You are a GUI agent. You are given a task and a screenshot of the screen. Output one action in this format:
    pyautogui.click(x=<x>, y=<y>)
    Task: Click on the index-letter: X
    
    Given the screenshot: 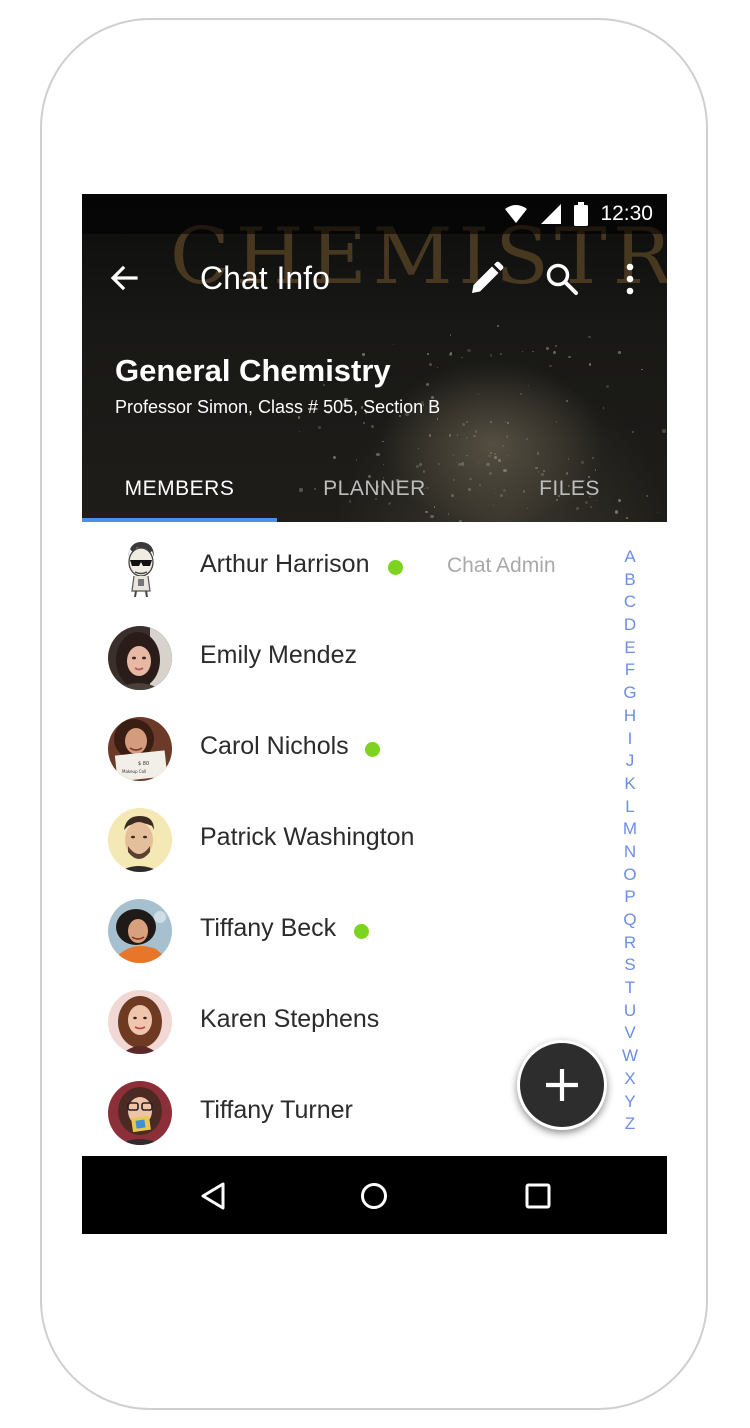 What is the action you would take?
    pyautogui.click(x=630, y=1079)
    